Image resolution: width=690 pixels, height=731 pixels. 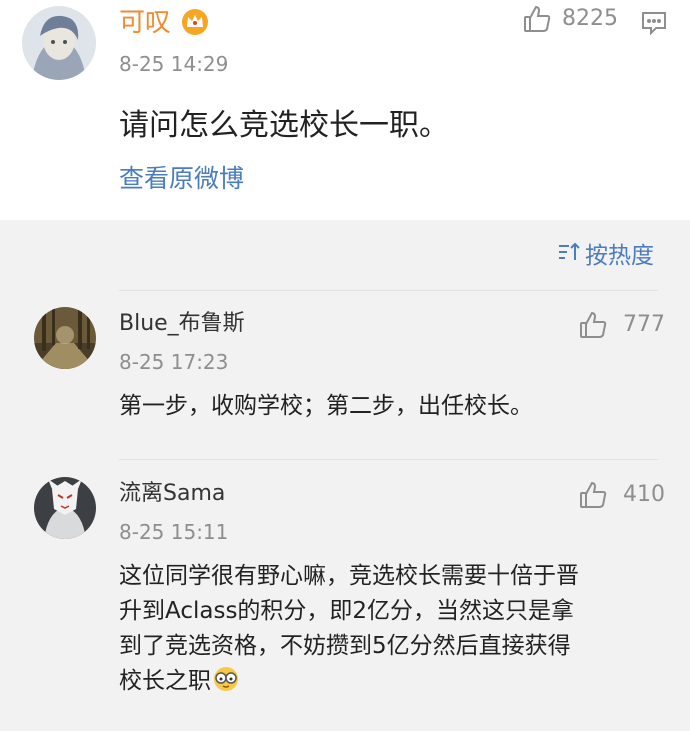 What do you see at coordinates (59, 43) in the screenshot?
I see `author-avatar` at bounding box center [59, 43].